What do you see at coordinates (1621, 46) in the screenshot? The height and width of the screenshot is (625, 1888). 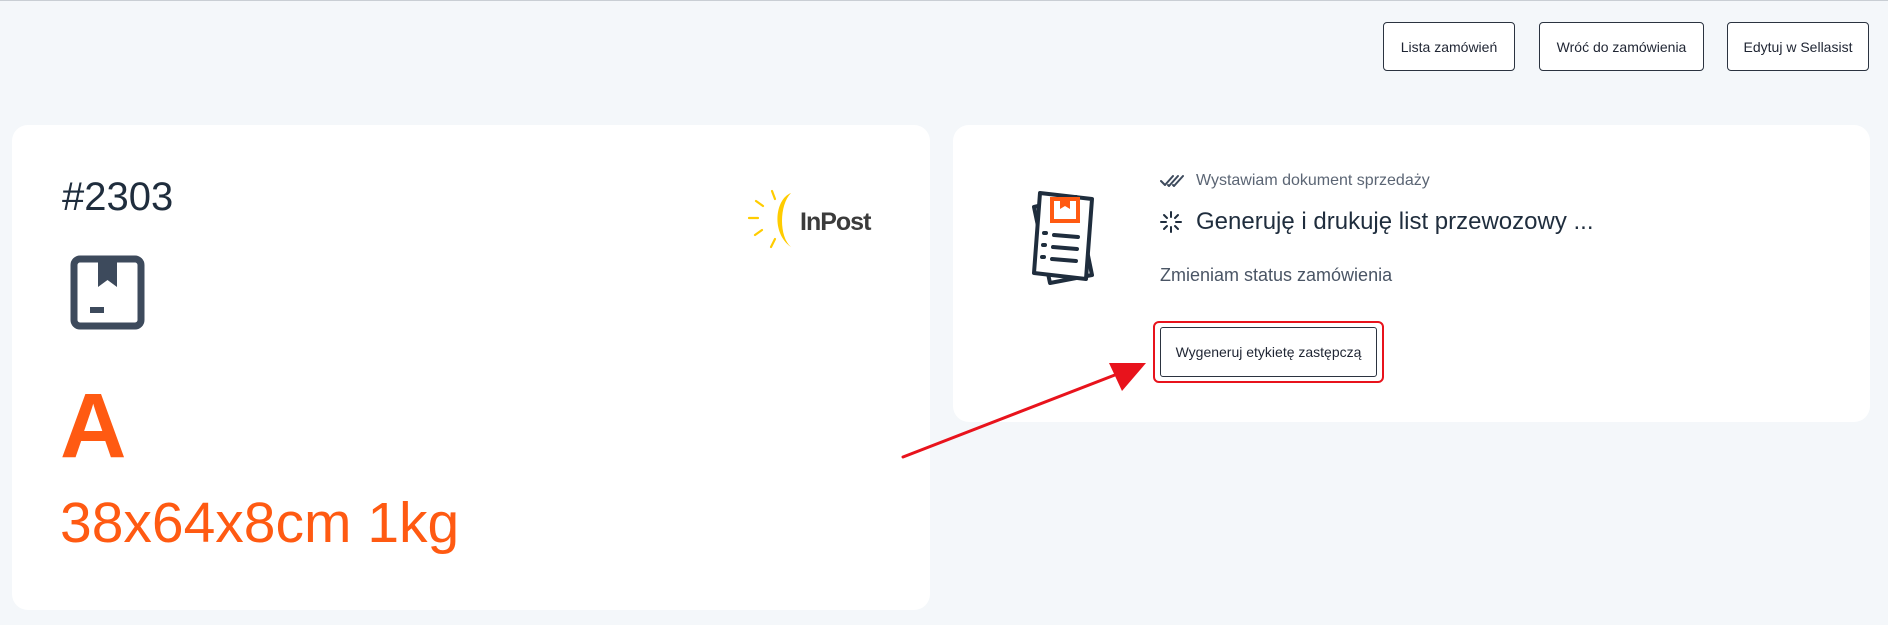 I see `back-to-order-button: Wróć do zamówienia` at bounding box center [1621, 46].